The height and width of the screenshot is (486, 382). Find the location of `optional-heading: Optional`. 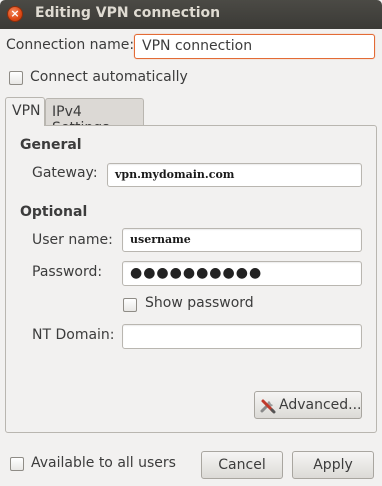

optional-heading: Optional is located at coordinates (54, 212).